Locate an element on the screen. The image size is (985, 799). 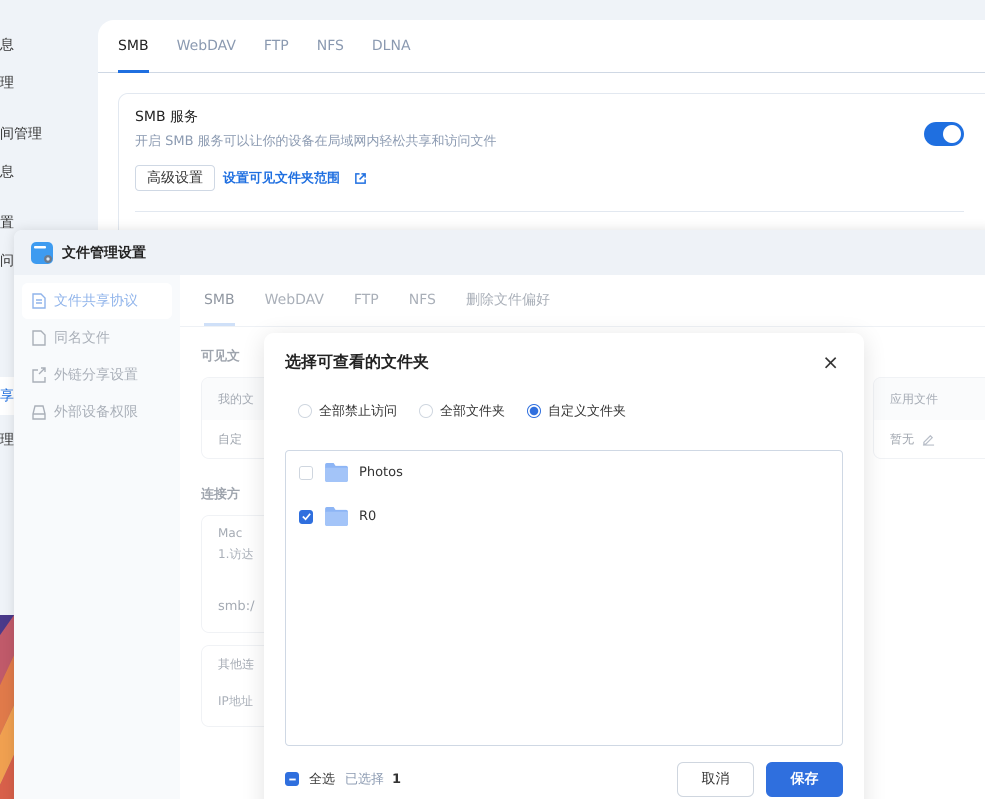
card-title: 其他连 is located at coordinates (236, 664).